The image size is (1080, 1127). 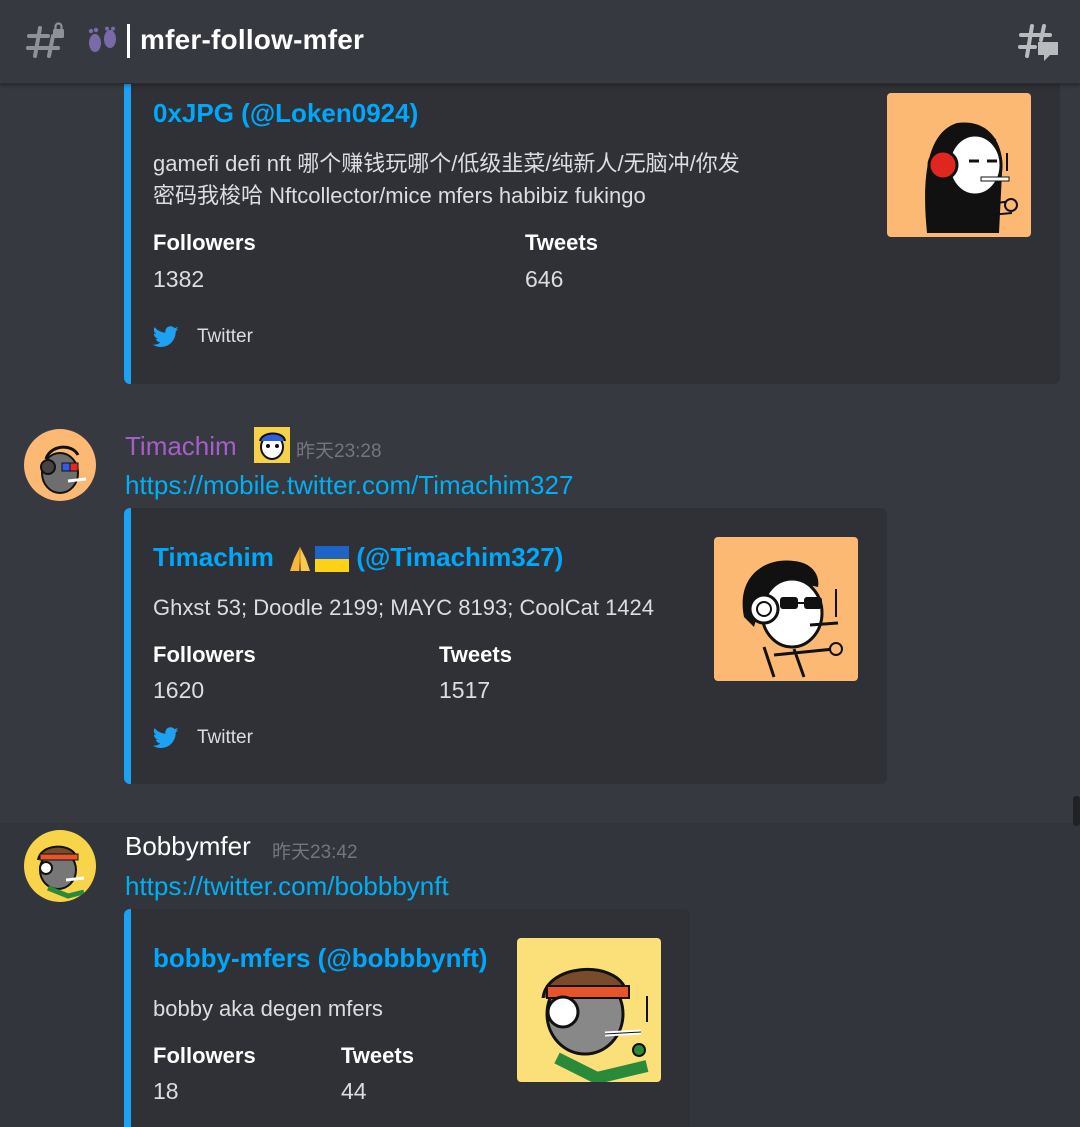 I want to click on scrollbar-thumb, so click(x=1076, y=811).